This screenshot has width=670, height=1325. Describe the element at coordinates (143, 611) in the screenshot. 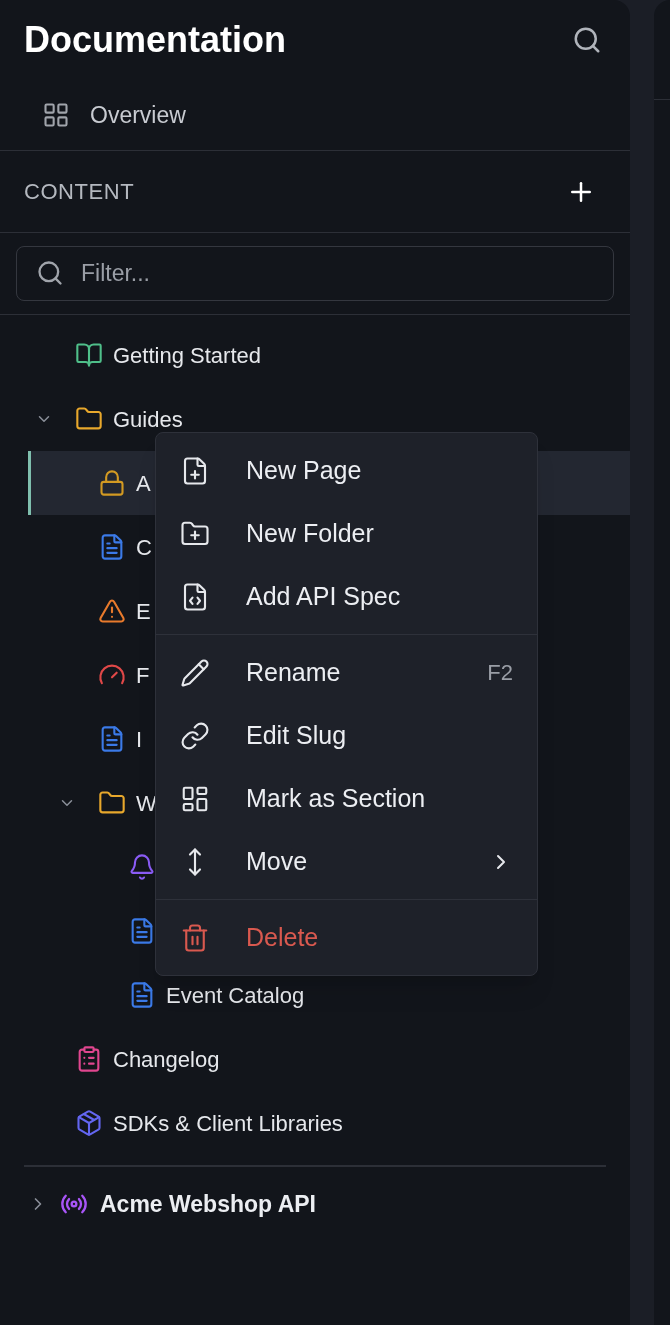

I see `tree-item-label: E` at that location.